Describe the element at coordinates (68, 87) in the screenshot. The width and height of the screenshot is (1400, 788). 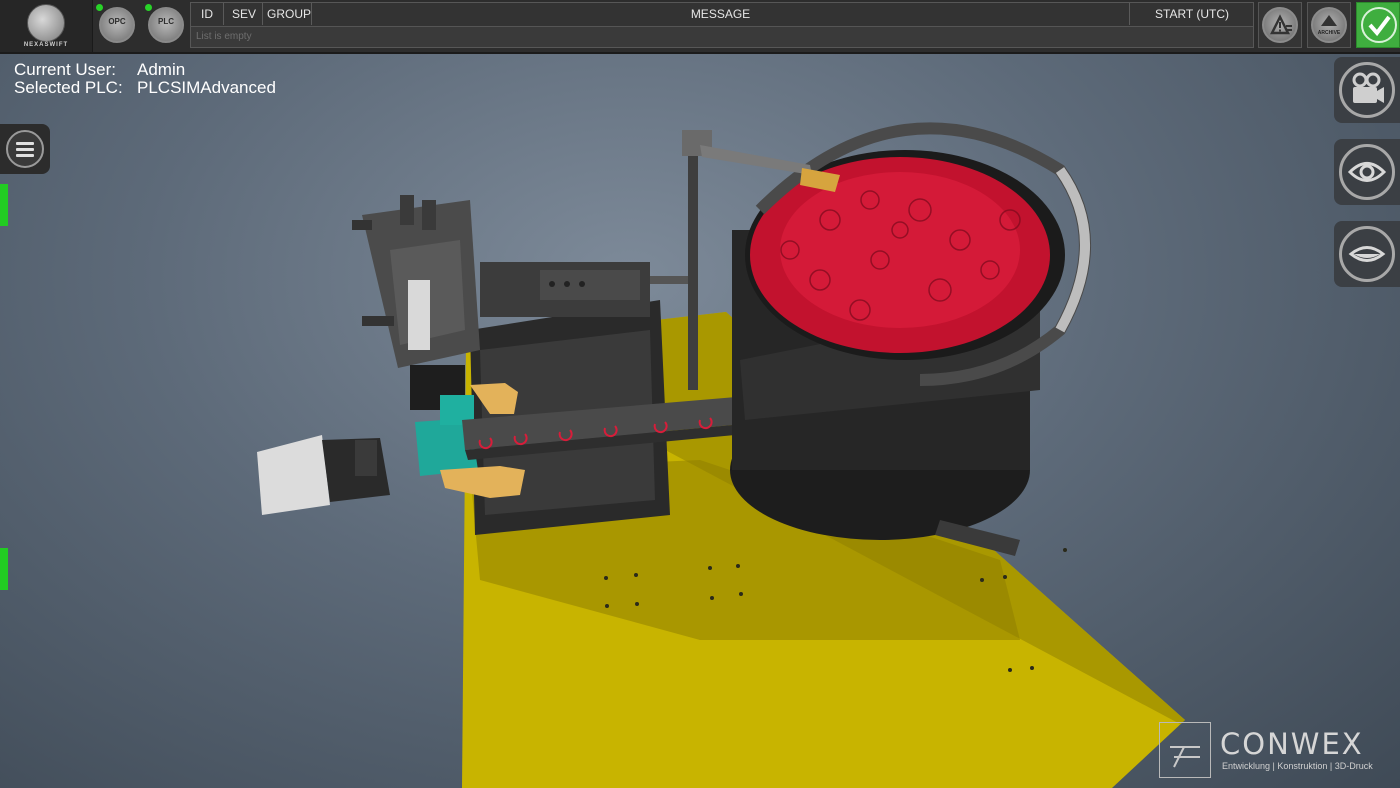
I see `selected-plc-label: Selected PLC:` at that location.